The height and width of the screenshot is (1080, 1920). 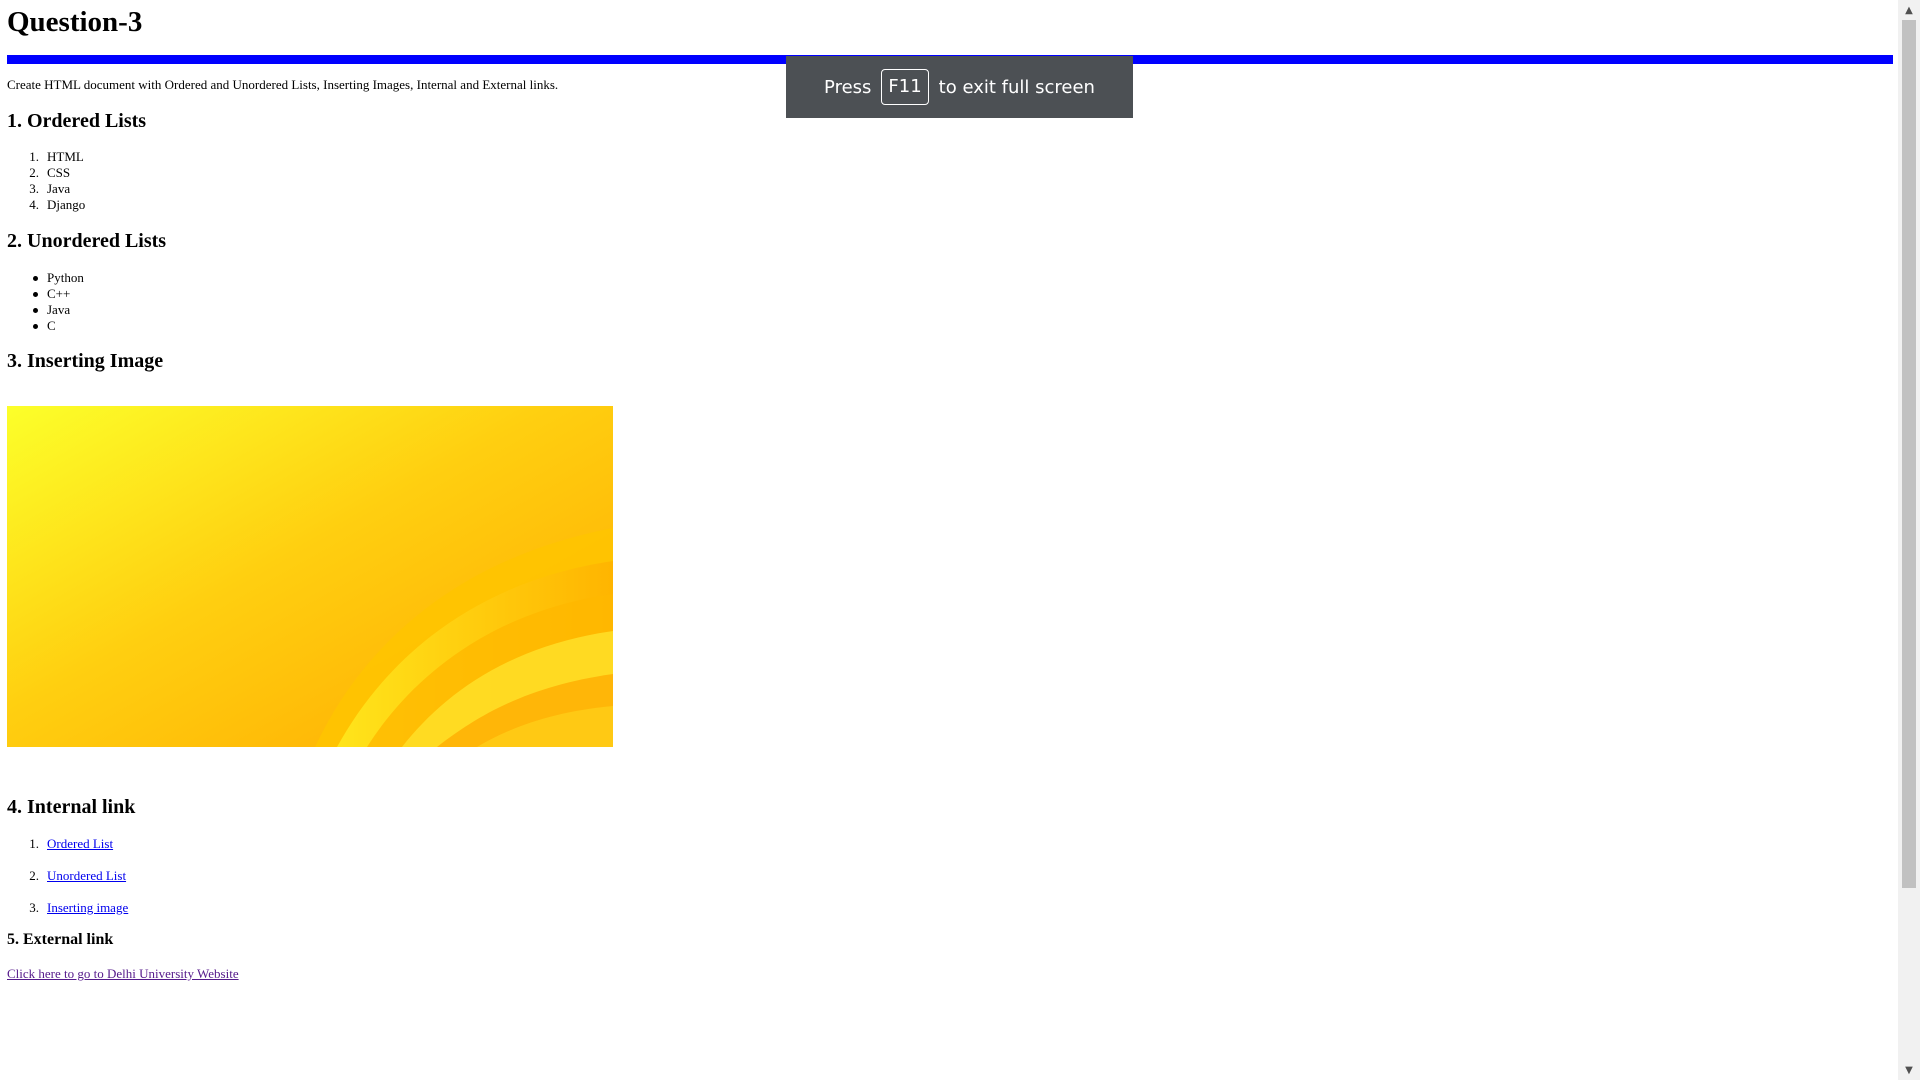 What do you see at coordinates (1016, 87) in the screenshot?
I see `toast-suffix: to exit full screen` at bounding box center [1016, 87].